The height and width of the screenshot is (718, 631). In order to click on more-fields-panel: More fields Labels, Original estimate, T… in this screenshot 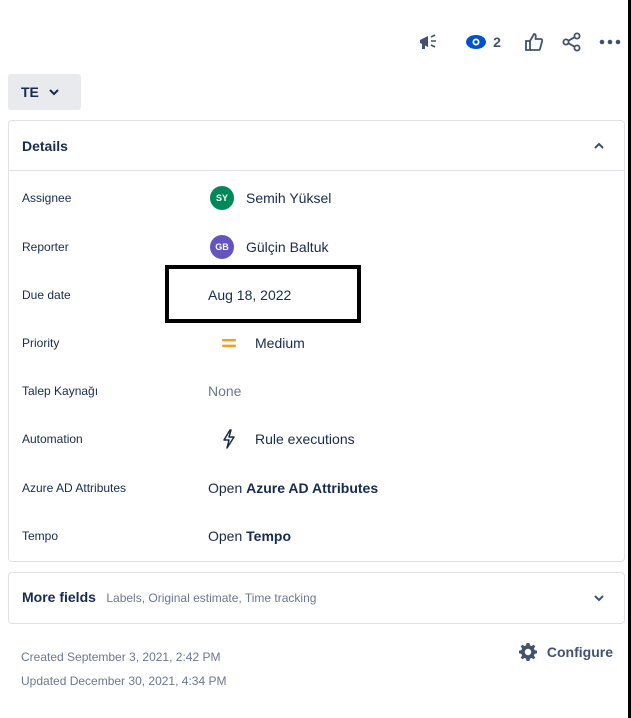, I will do `click(316, 598)`.